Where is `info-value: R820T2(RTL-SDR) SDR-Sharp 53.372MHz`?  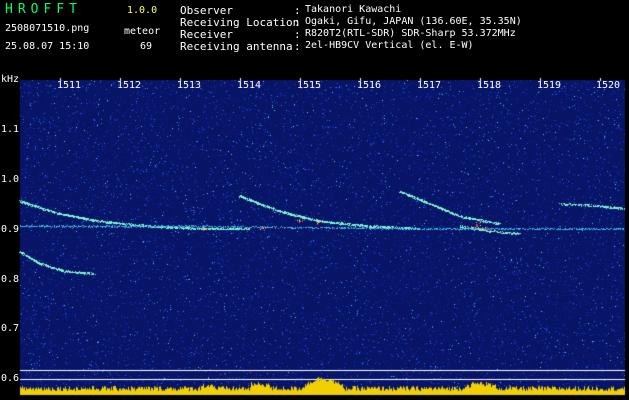 info-value: R820T2(RTL-SDR) SDR-Sharp 53.372MHz is located at coordinates (410, 33).